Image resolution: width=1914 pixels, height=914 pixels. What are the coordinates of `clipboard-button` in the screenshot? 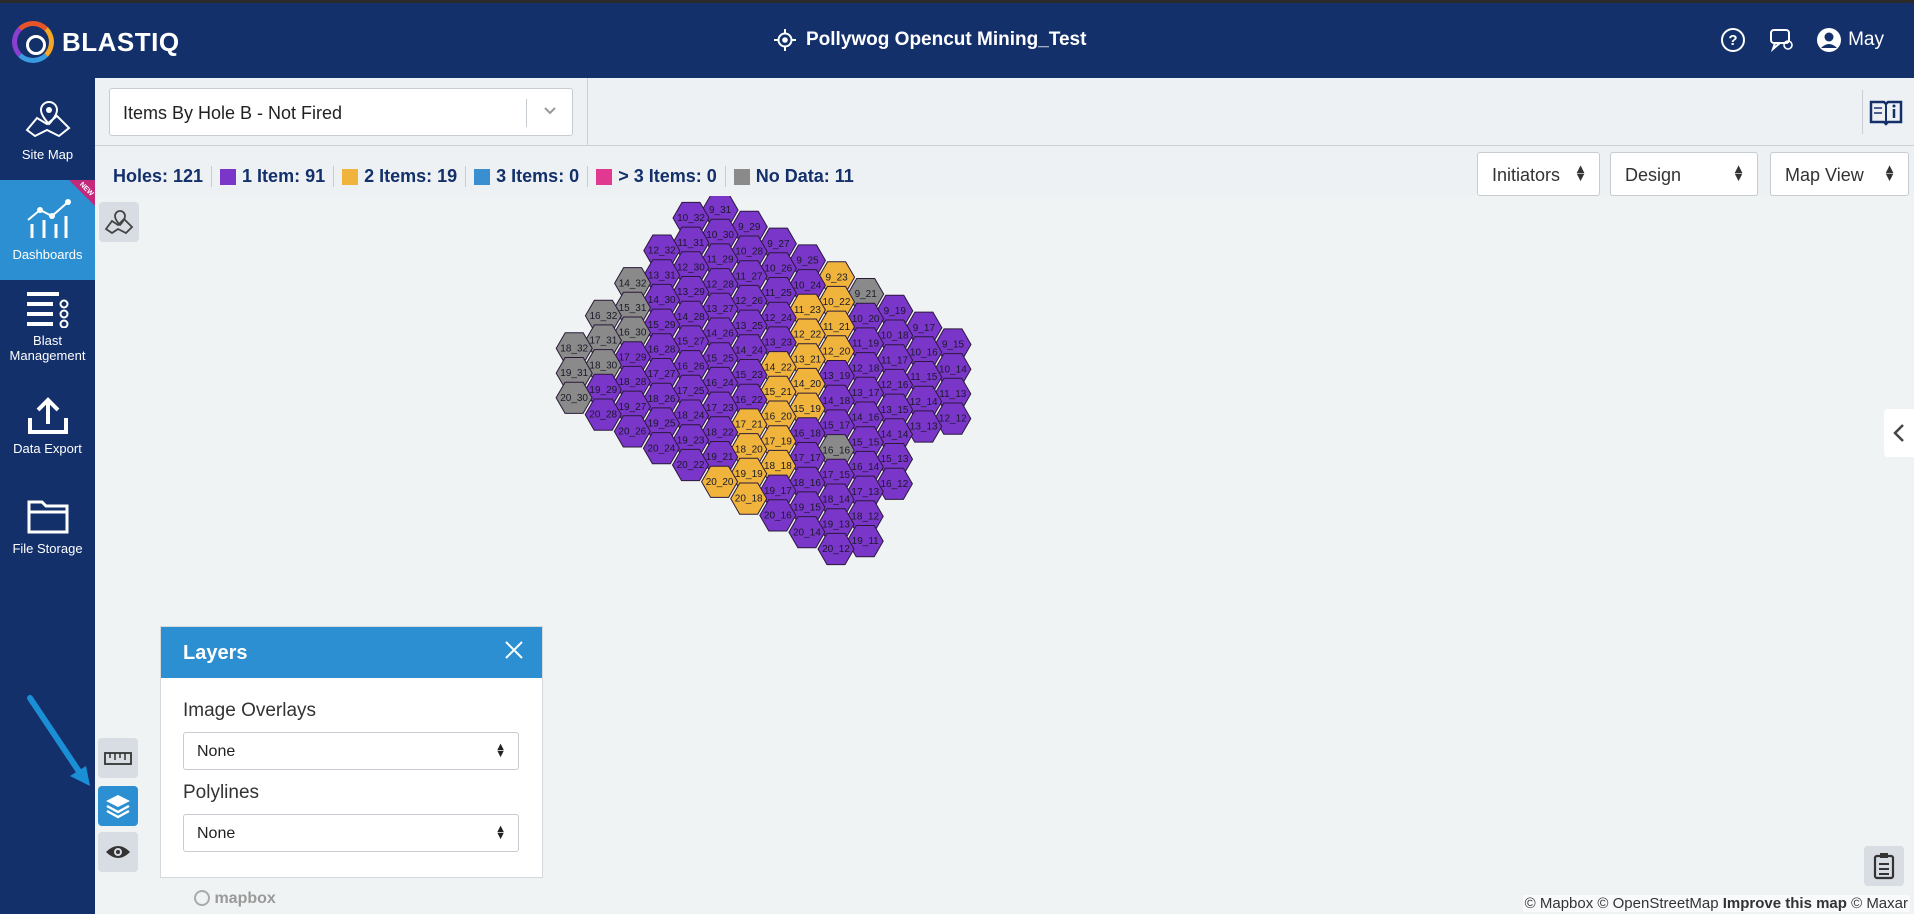 It's located at (1884, 866).